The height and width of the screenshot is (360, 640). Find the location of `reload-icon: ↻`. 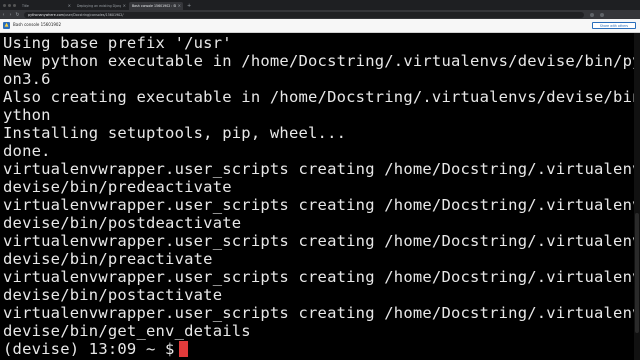

reload-icon: ↻ is located at coordinates (17, 15).